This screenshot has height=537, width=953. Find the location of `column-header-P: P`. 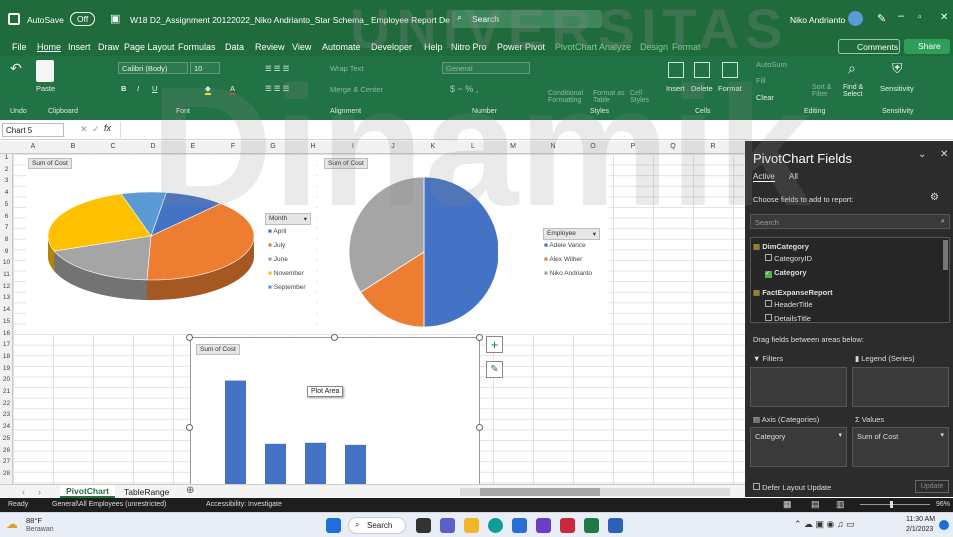

column-header-P: P is located at coordinates (633, 146).